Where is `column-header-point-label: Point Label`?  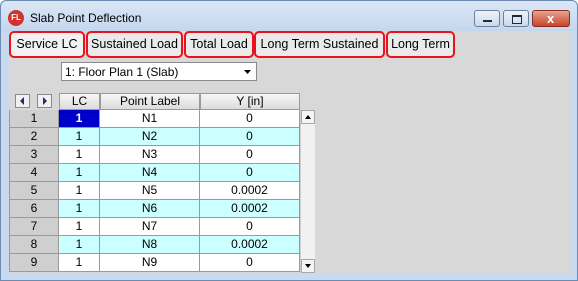
column-header-point-label: Point Label is located at coordinates (150, 101).